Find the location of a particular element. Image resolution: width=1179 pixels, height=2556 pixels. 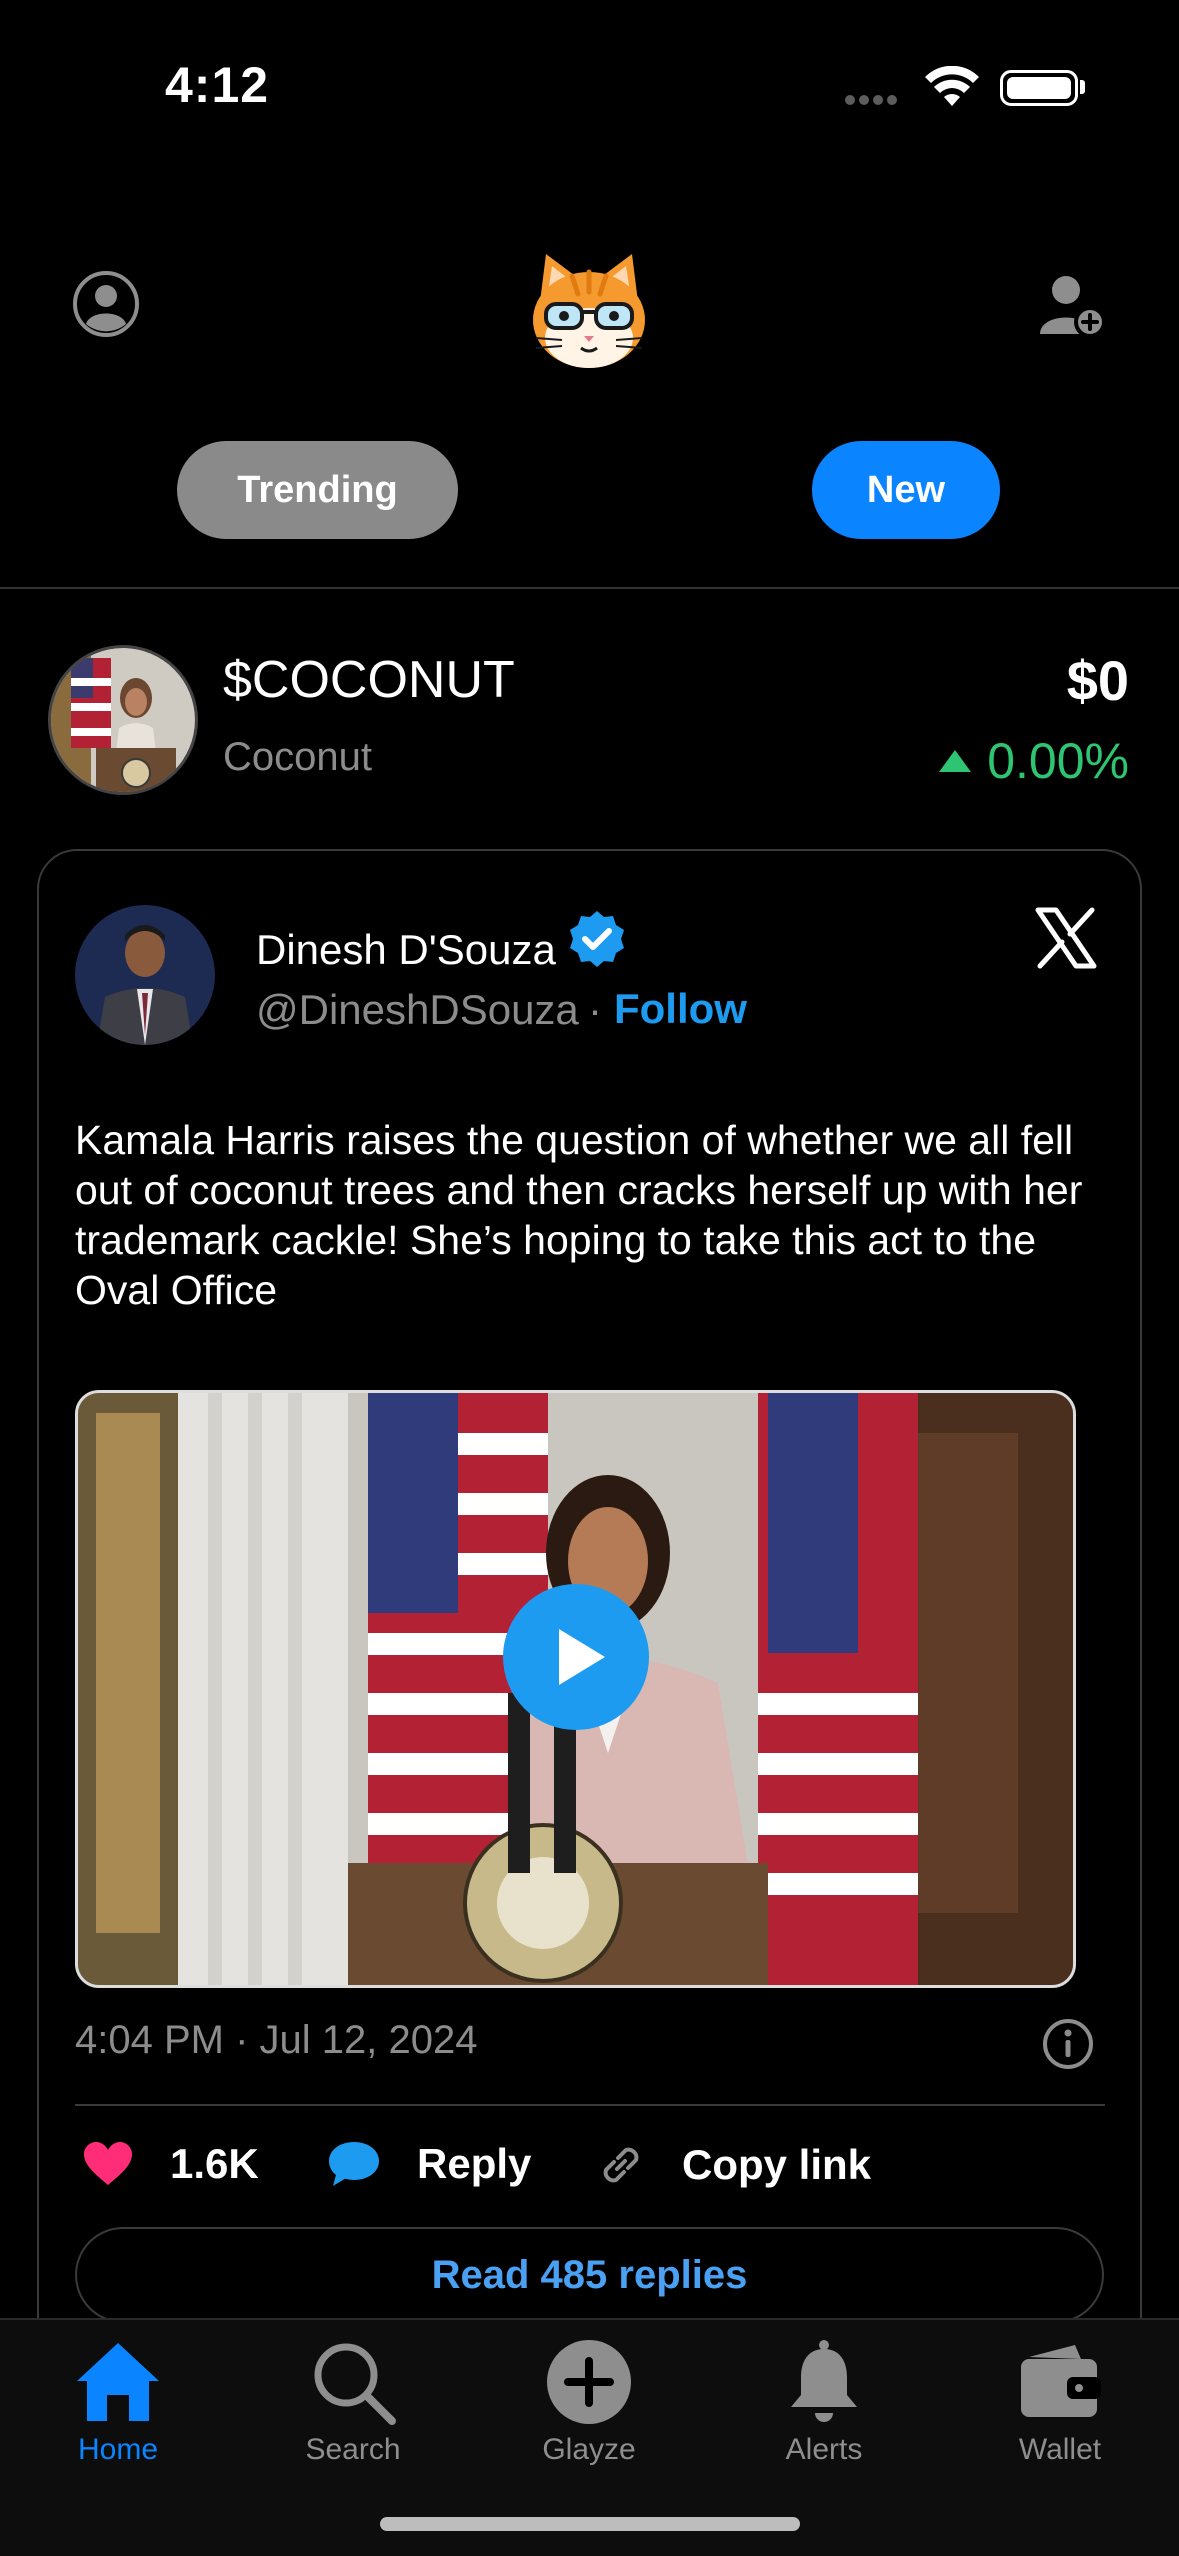

nav-search: Search is located at coordinates (353, 2402).